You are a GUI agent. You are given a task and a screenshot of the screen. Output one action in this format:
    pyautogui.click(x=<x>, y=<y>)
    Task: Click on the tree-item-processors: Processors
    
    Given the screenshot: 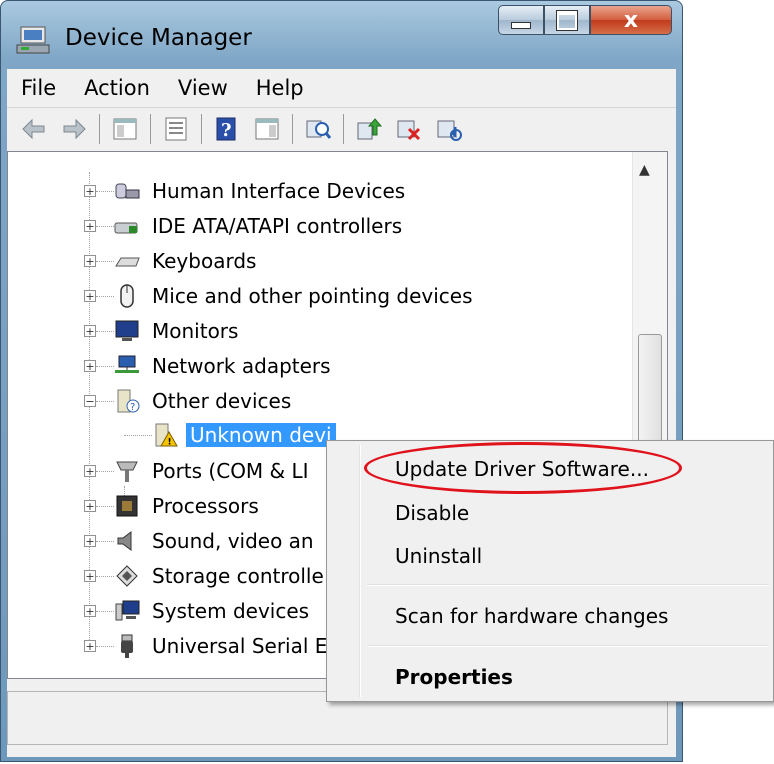 What is the action you would take?
    pyautogui.click(x=205, y=506)
    